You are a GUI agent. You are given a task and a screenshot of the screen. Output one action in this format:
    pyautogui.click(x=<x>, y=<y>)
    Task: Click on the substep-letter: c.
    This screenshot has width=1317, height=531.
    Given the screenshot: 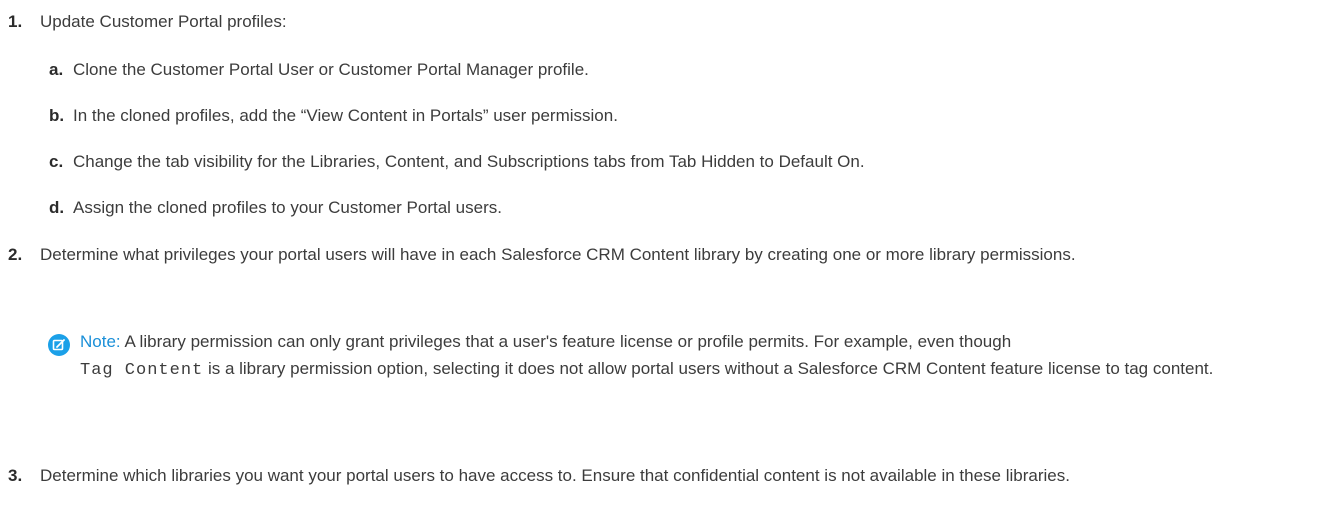 What is the action you would take?
    pyautogui.click(x=56, y=161)
    